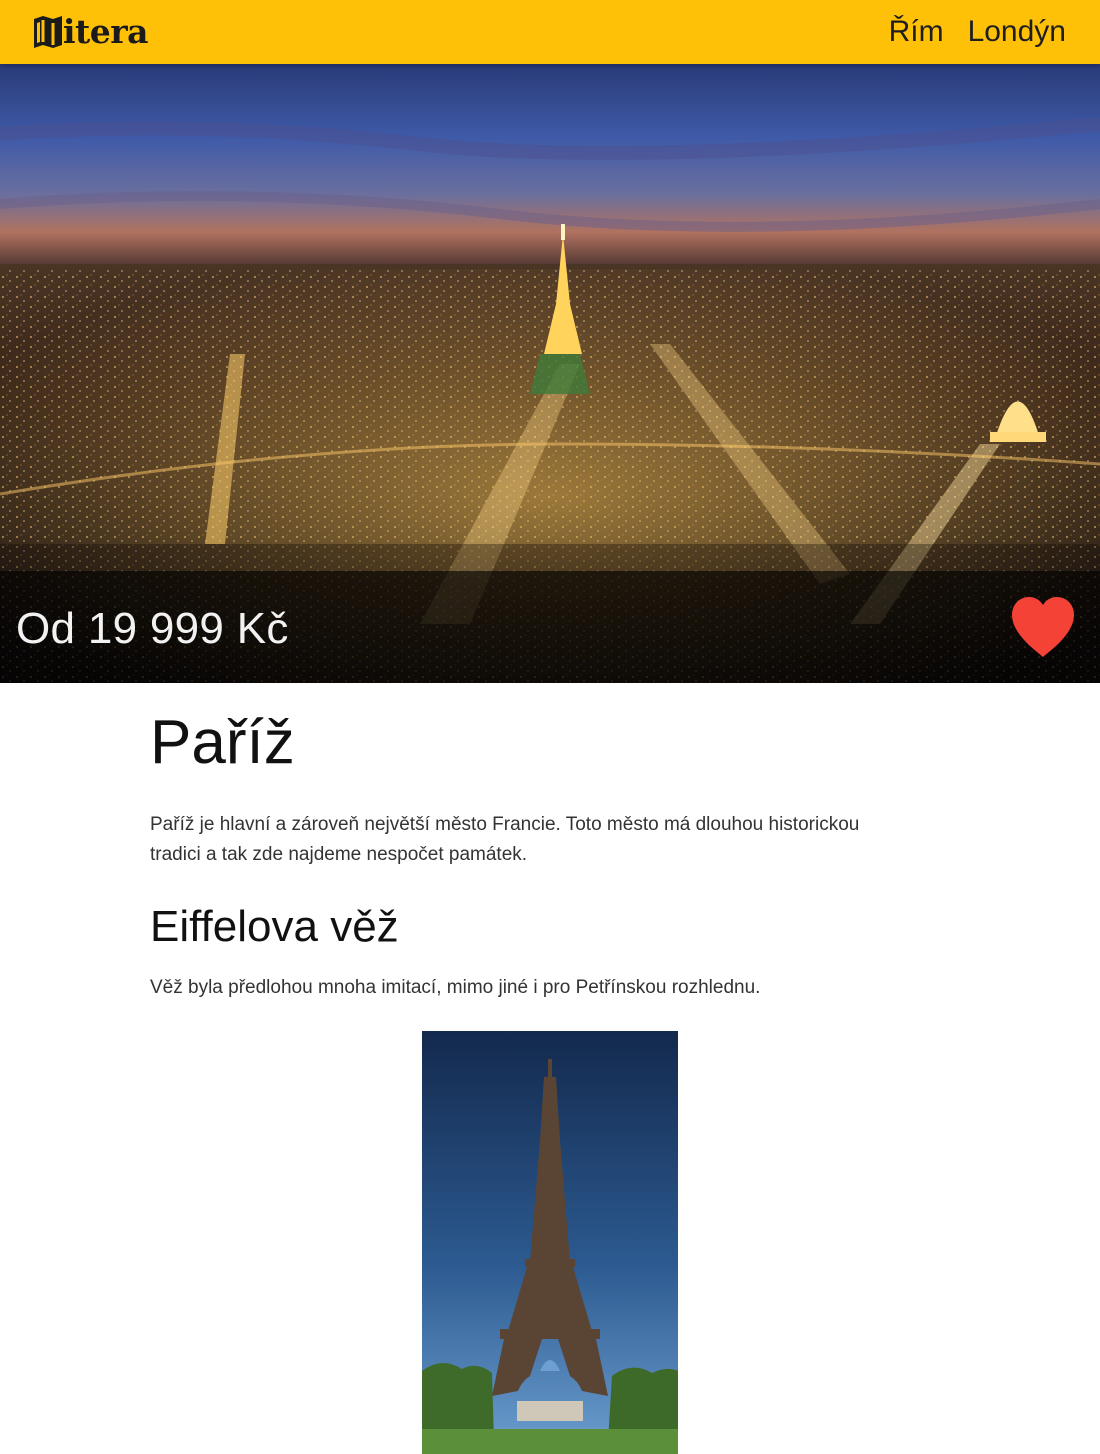 This screenshot has width=1100, height=1454. What do you see at coordinates (550, 1242) in the screenshot?
I see `eiffel-tower-photo` at bounding box center [550, 1242].